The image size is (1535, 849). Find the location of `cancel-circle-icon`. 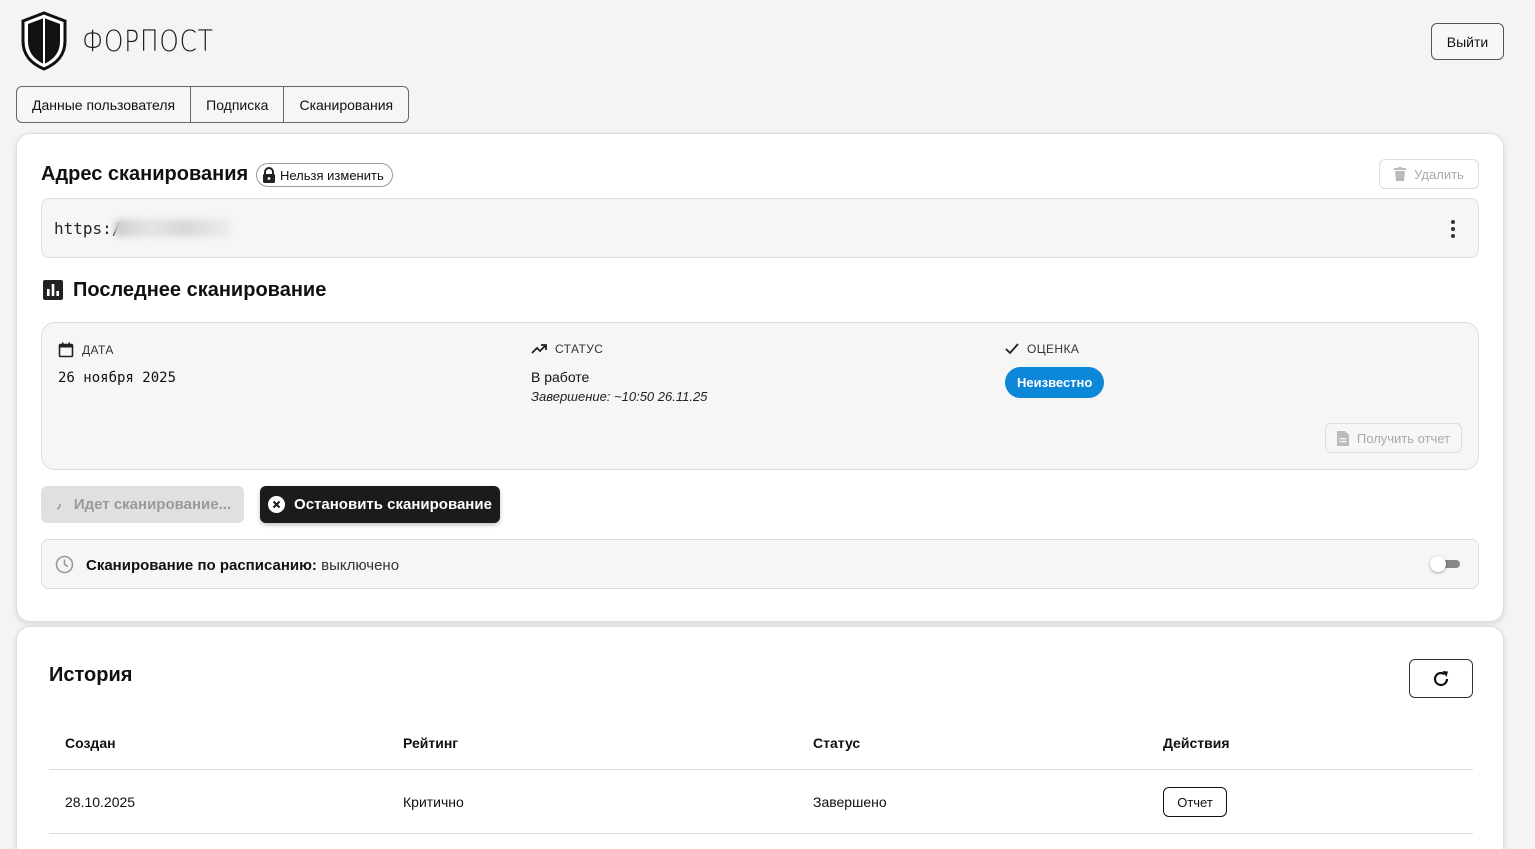

cancel-circle-icon is located at coordinates (277, 504).